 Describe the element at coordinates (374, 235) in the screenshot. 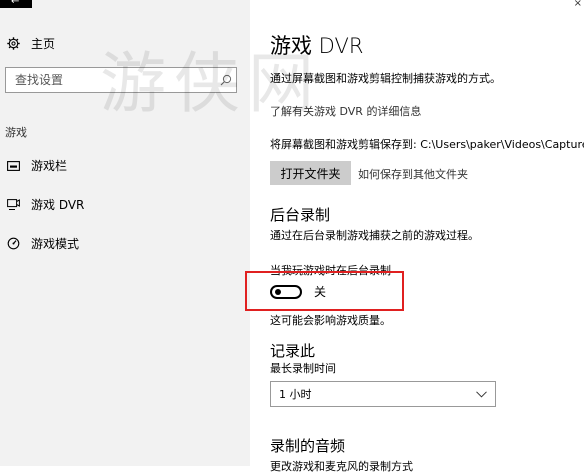

I see `background-recording-description: 通过在后台录制游戏捕获之前的游戏过程。` at that location.